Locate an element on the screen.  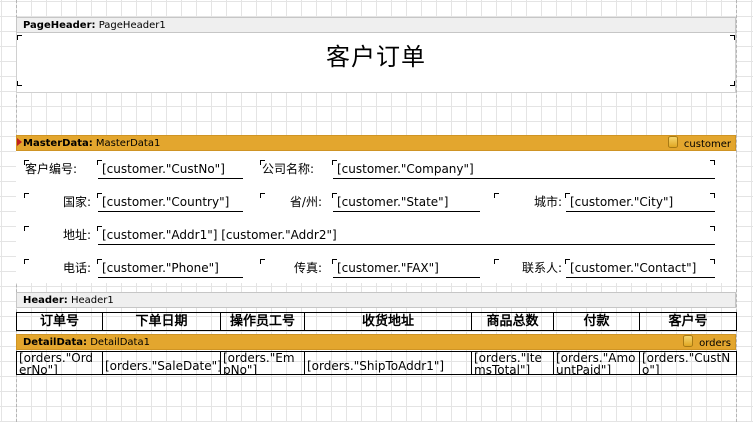
label-cust-no: 客户编号: is located at coordinates (51, 169).